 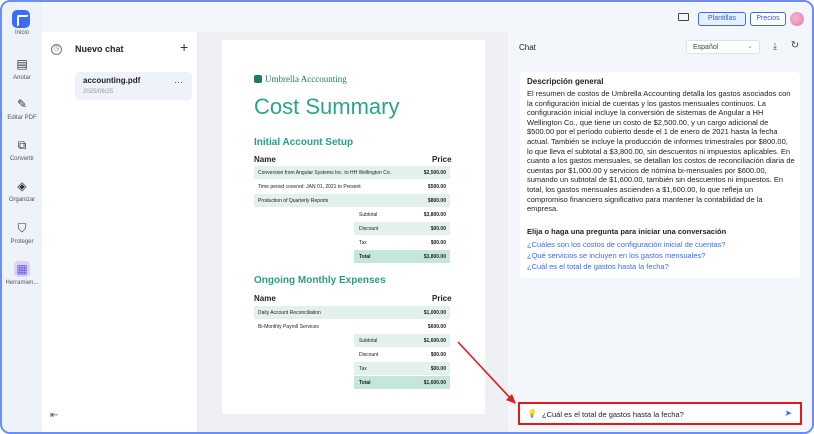 What do you see at coordinates (365, 383) in the screenshot?
I see `sum-label: Total` at bounding box center [365, 383].